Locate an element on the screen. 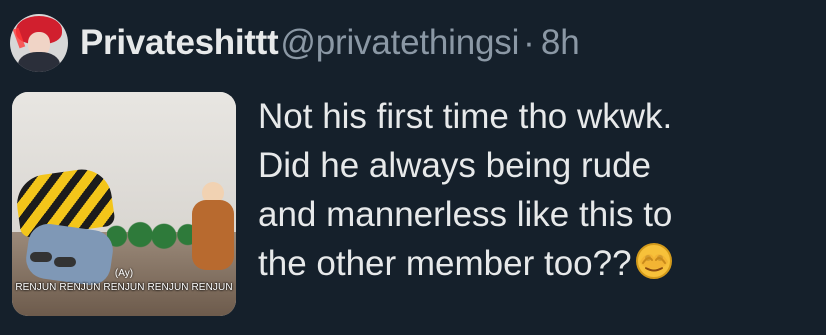 This screenshot has width=826, height=335. tweet-line-1: Not his first time tho wkwk. is located at coordinates (465, 116).